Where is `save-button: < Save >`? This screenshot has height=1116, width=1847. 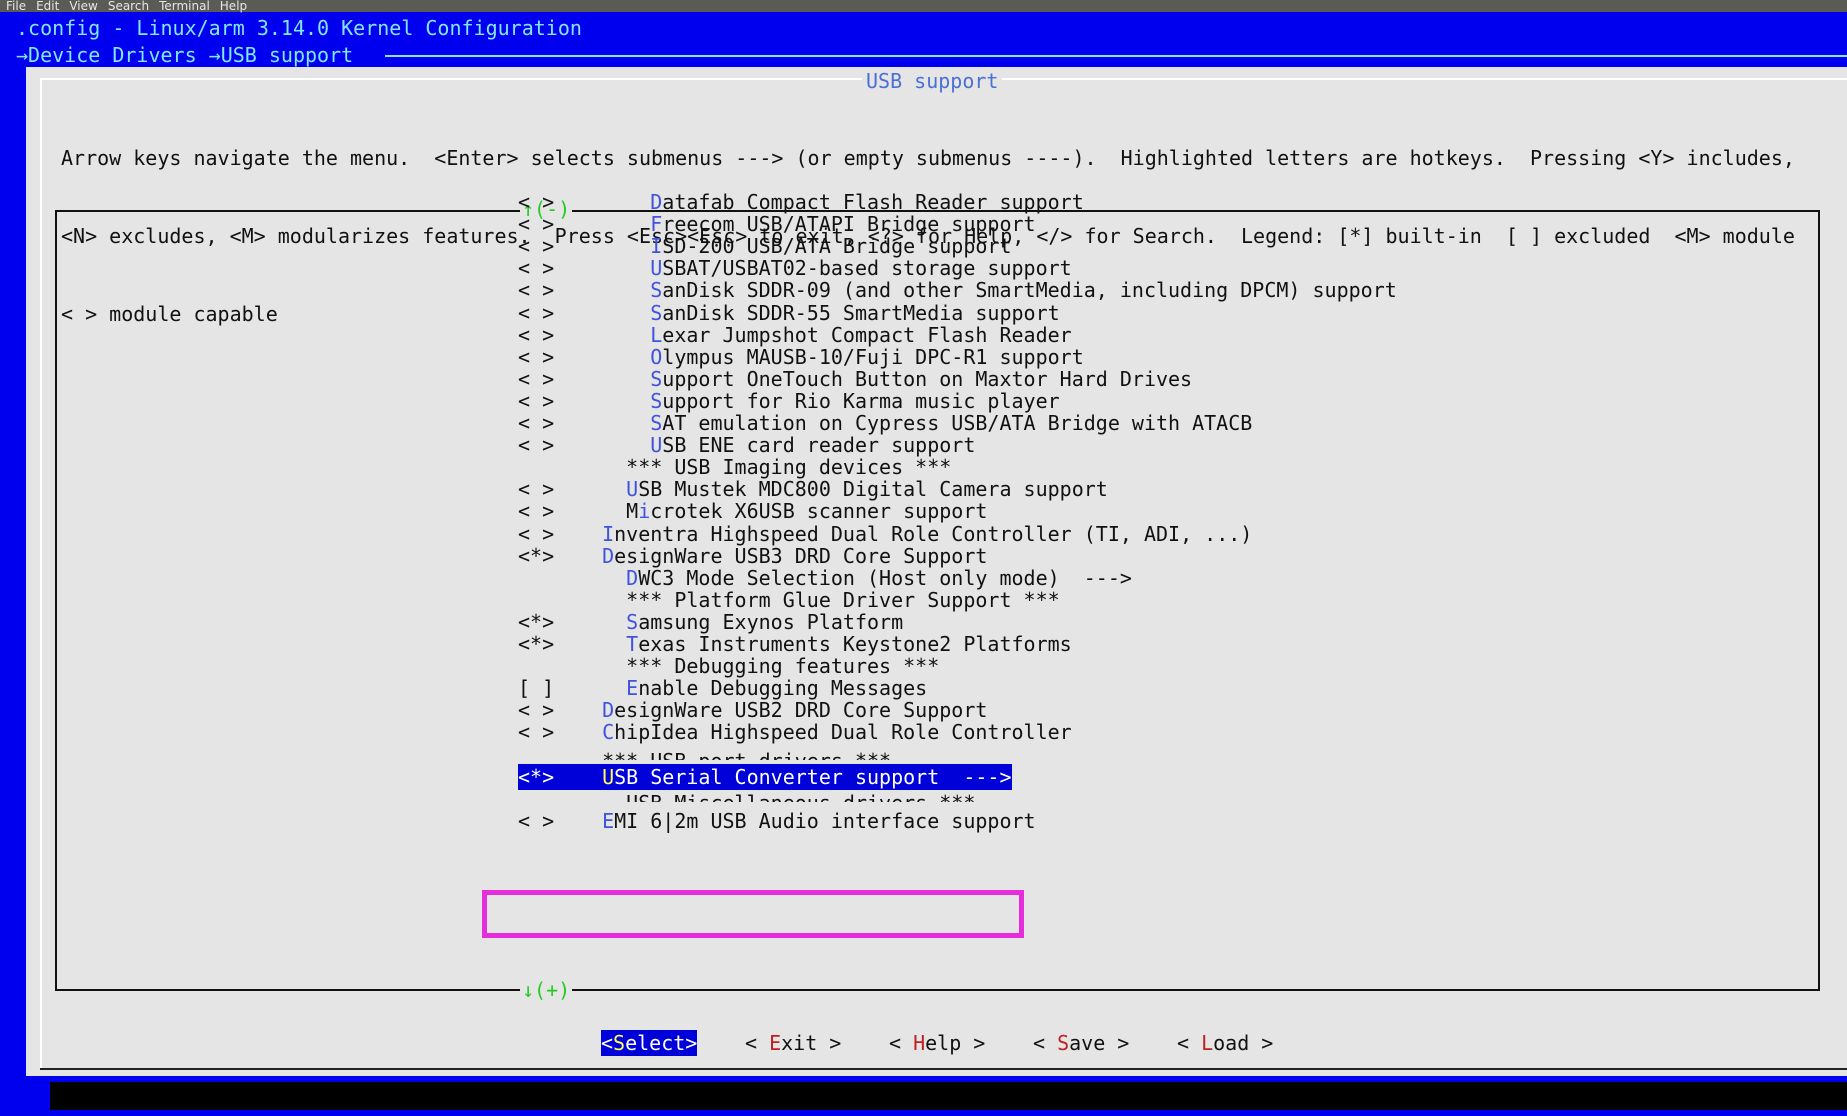
save-button: < Save > is located at coordinates (1081, 1043).